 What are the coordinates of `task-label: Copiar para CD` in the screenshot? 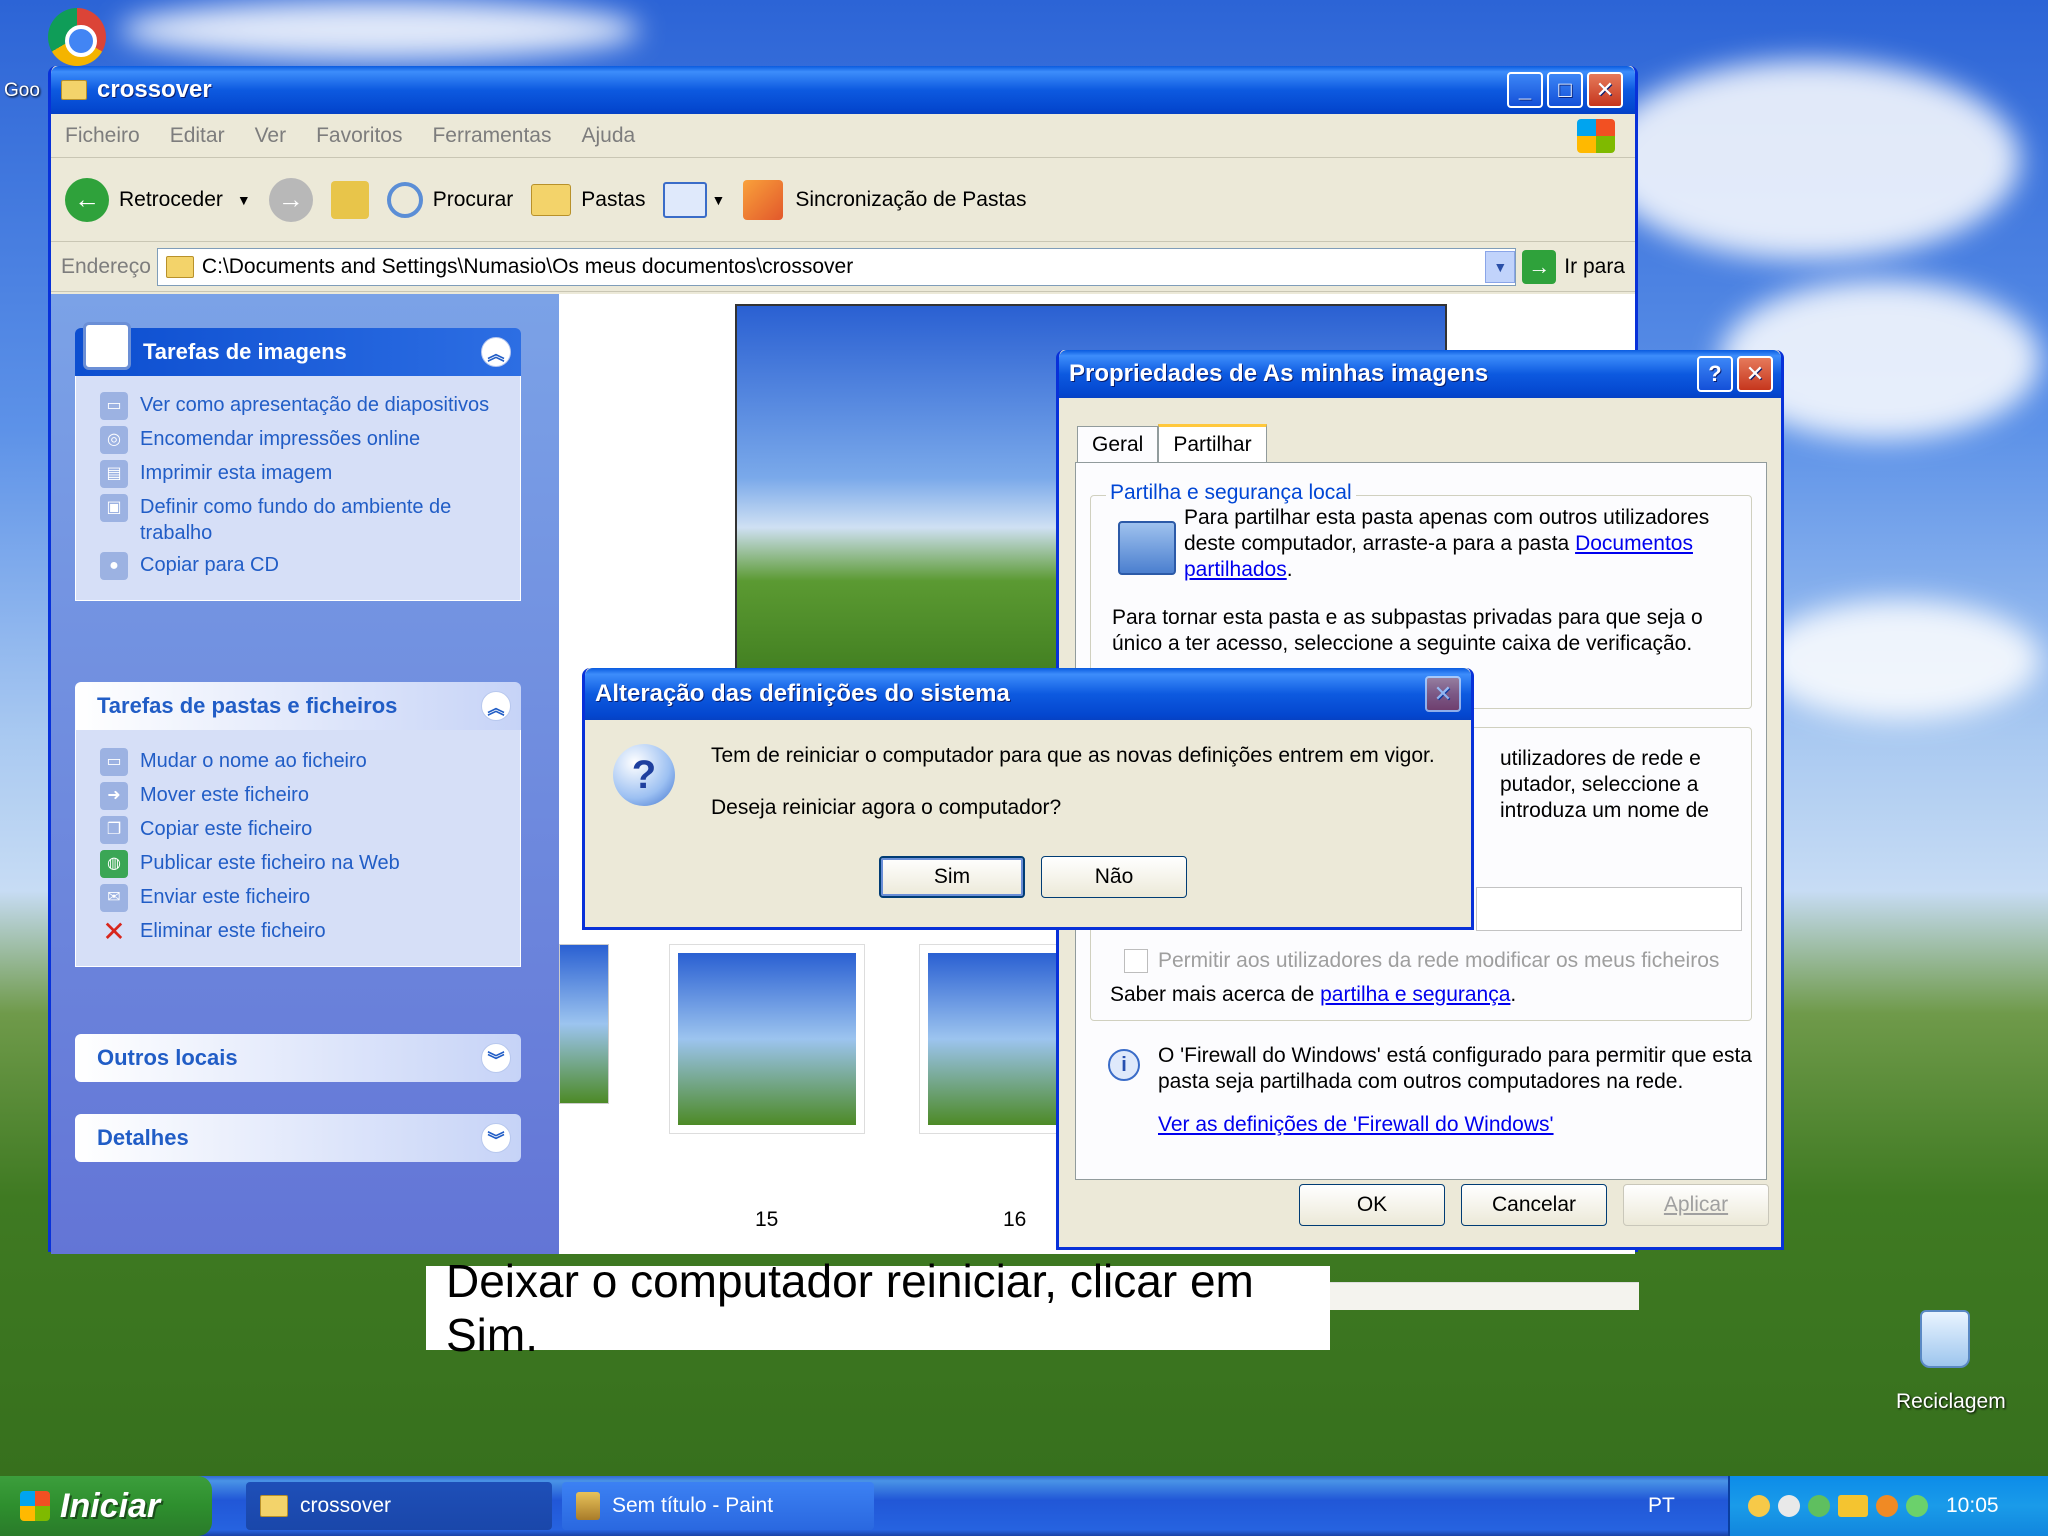 It's located at (209, 565).